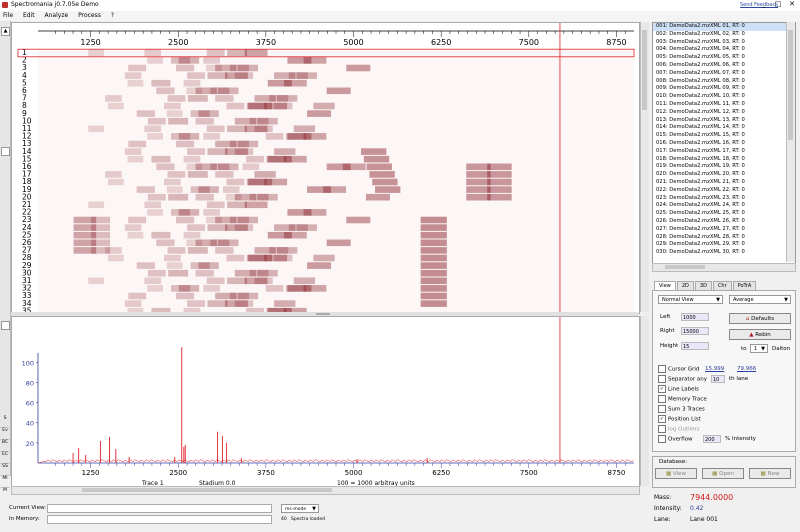  Describe the element at coordinates (5, 446) in the screenshot. I see `spectrum-side-label: BC` at that location.